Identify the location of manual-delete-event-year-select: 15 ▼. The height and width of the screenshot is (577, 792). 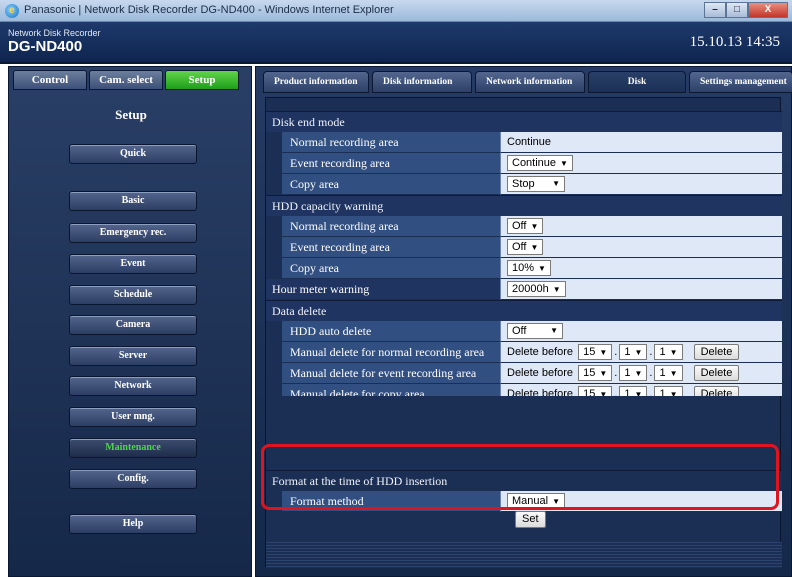
(595, 373).